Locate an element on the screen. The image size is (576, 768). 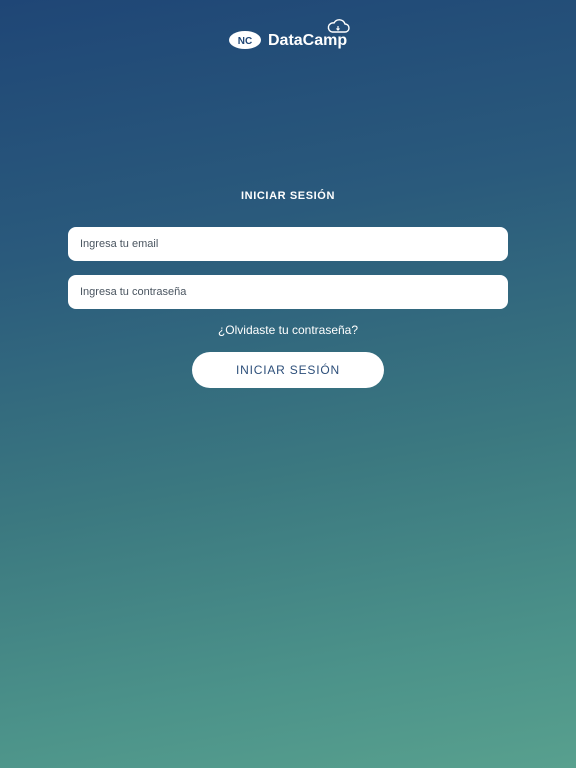
badge-text: NC is located at coordinates (245, 41).